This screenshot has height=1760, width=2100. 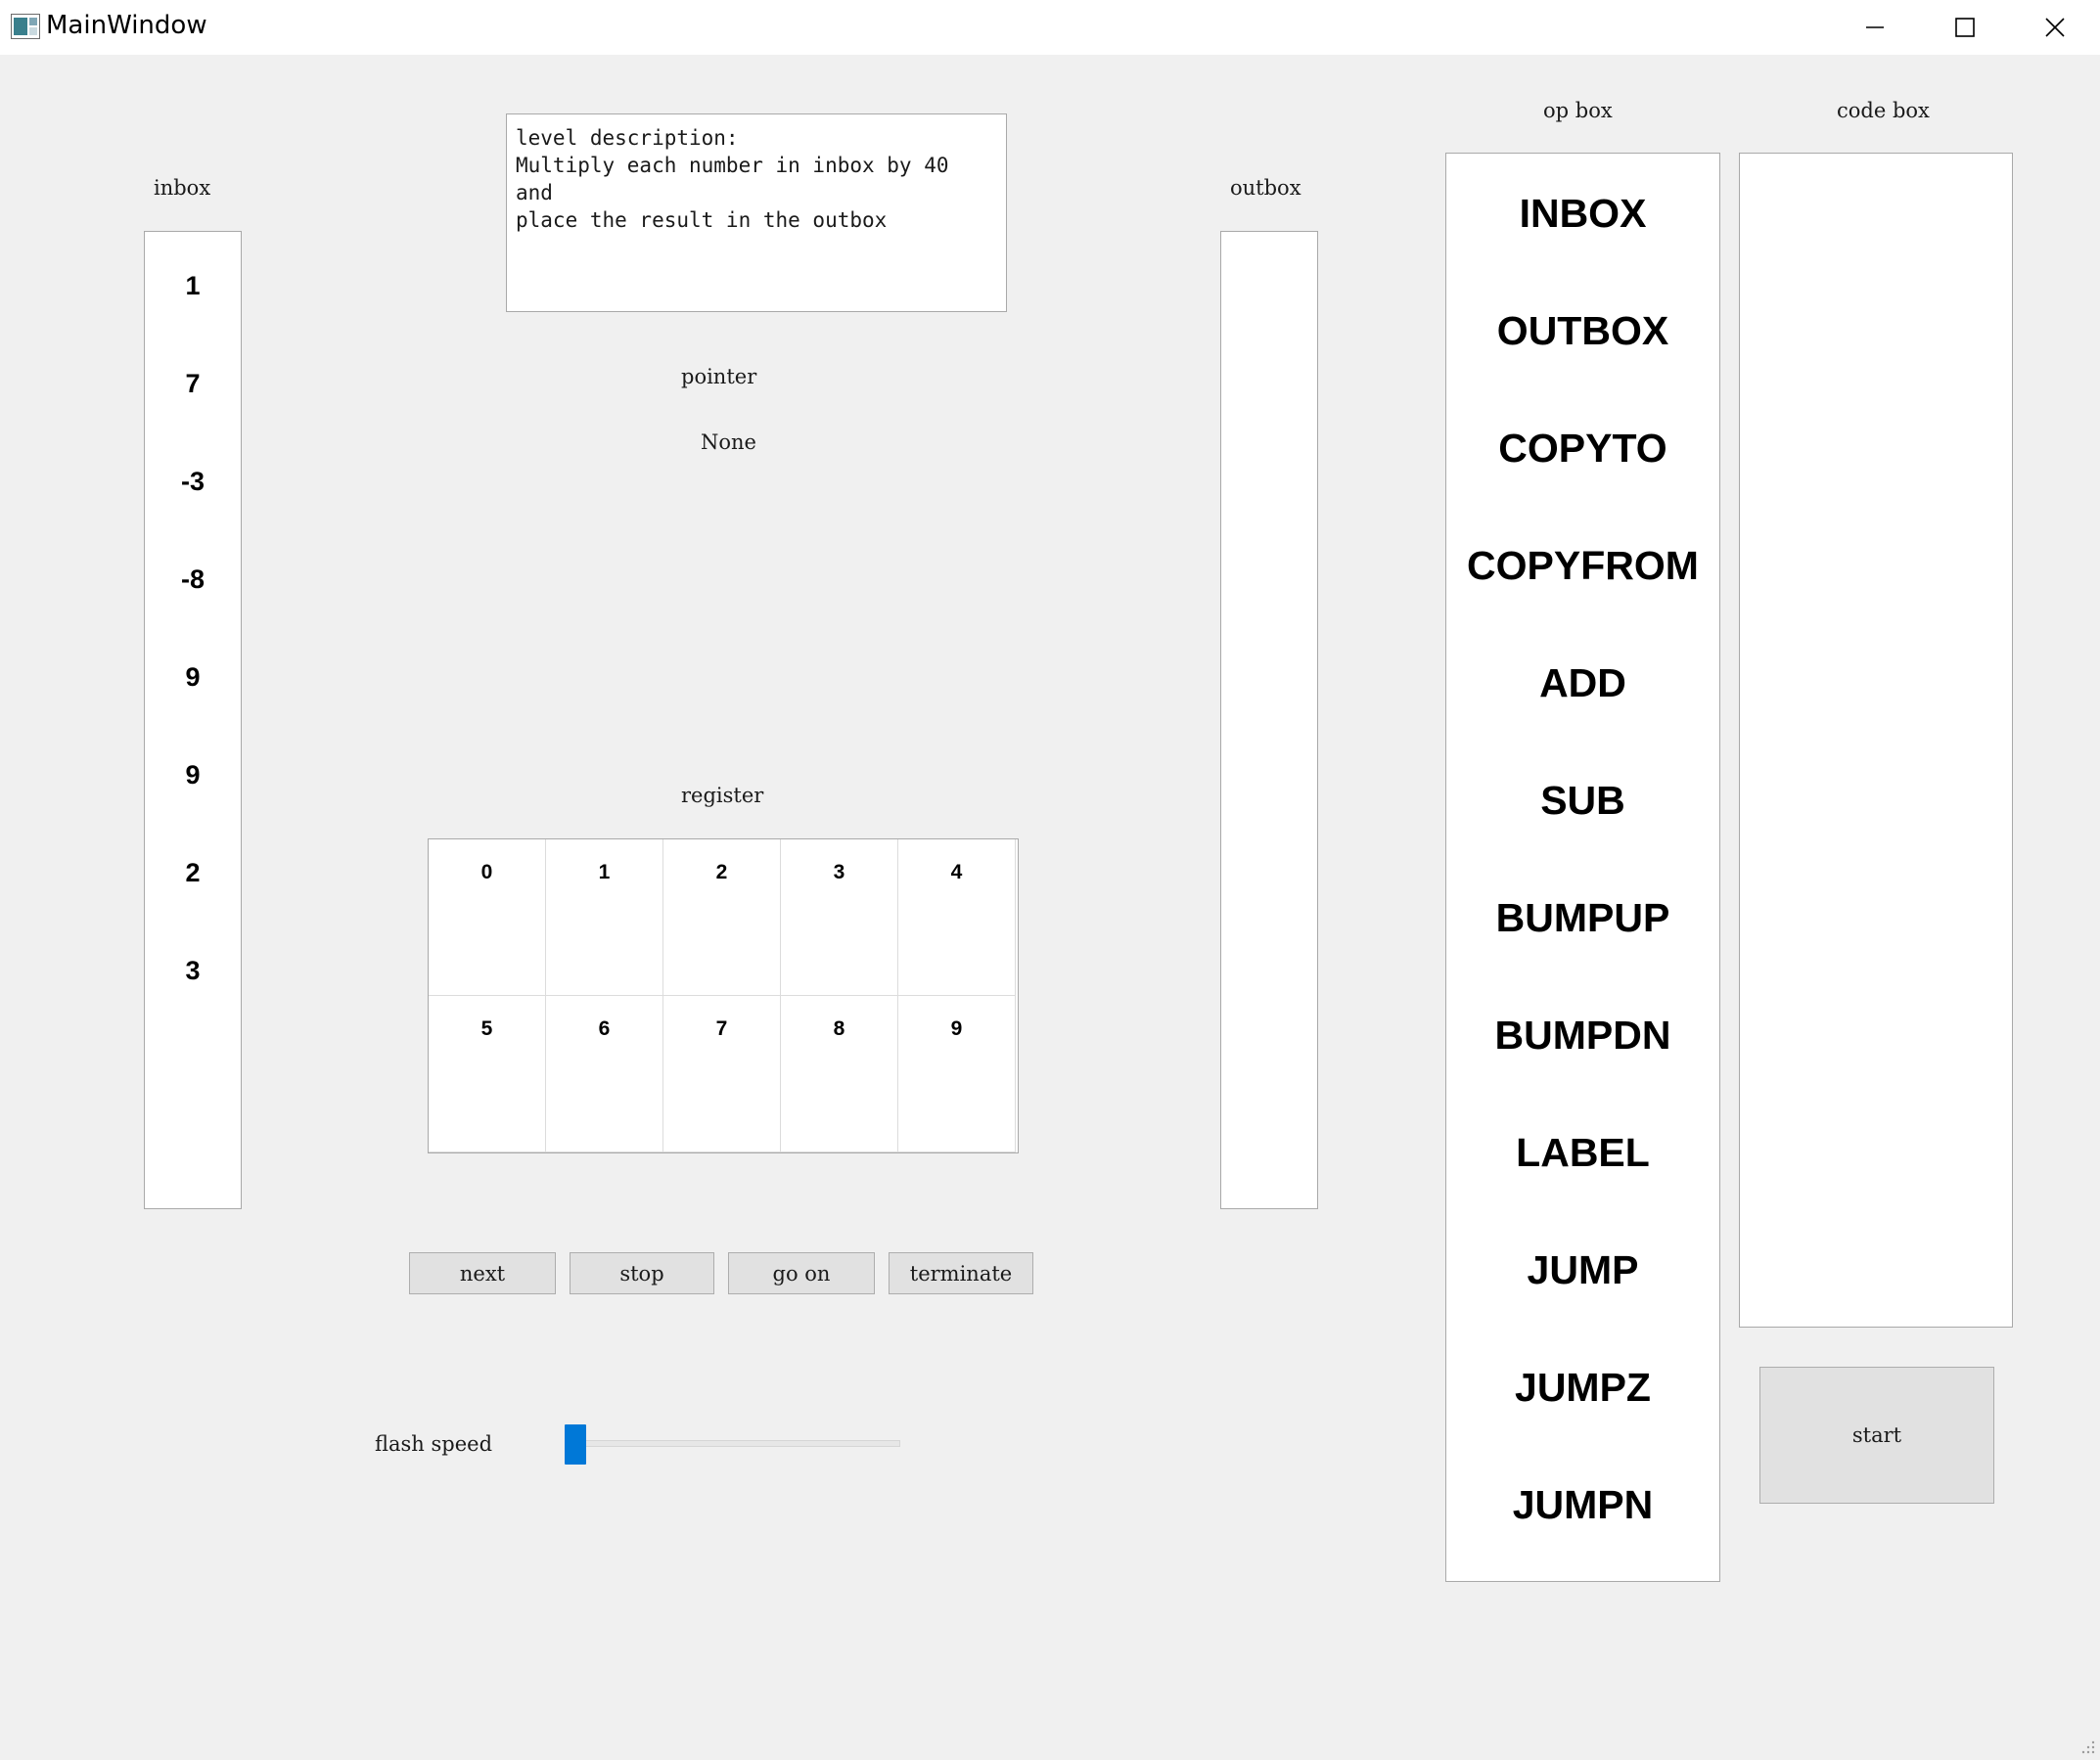 I want to click on op-item-jumpn: JUMPN, so click(x=1582, y=1505).